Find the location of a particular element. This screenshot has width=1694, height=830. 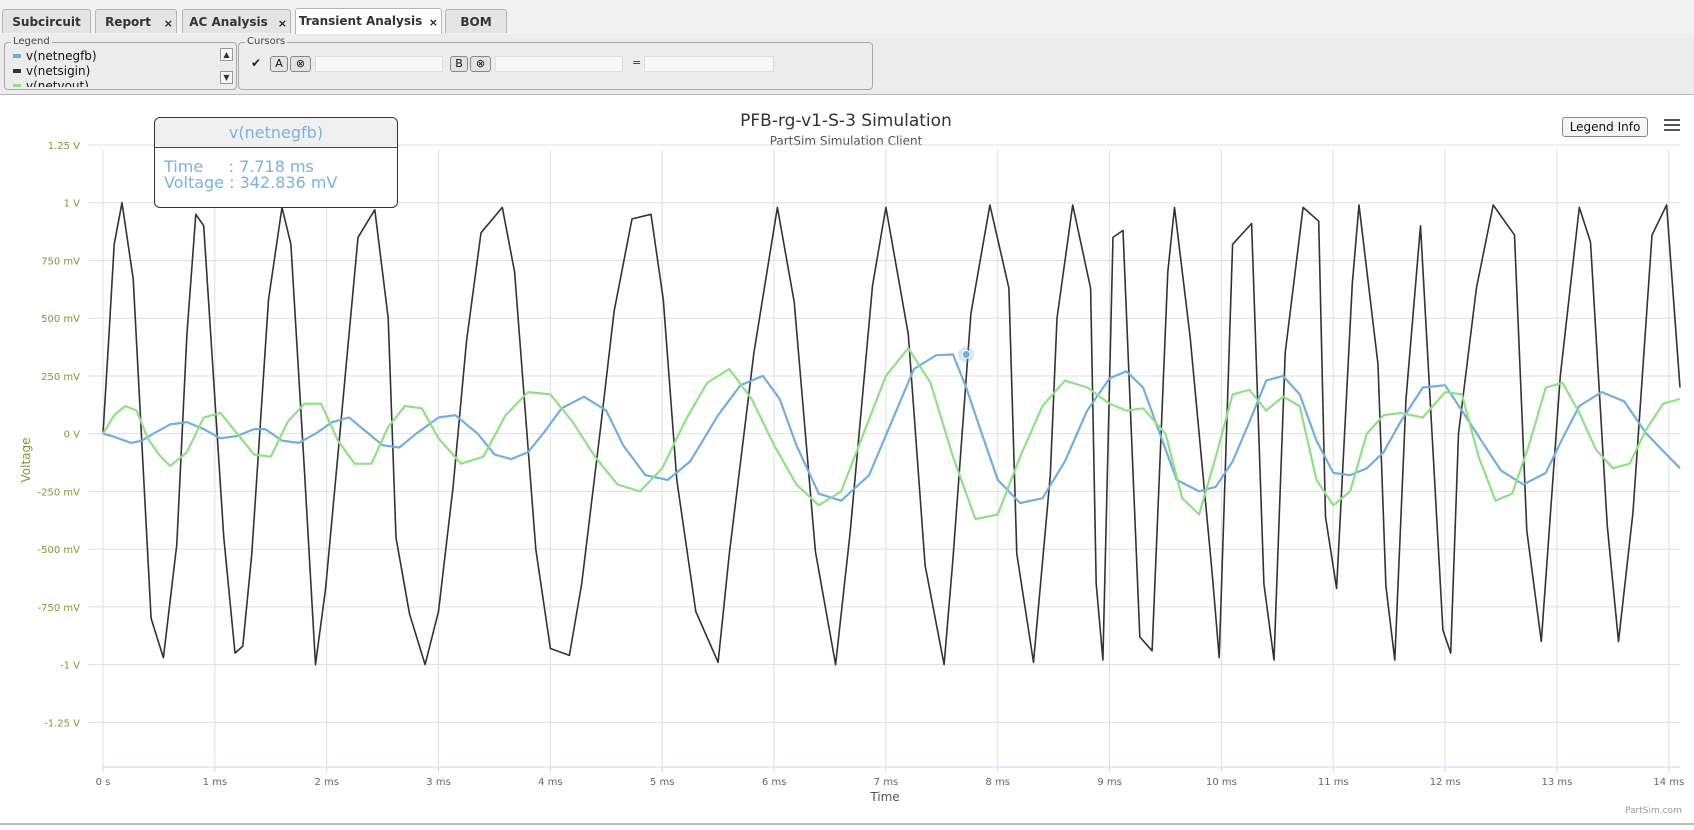

y-tick-label: 1 V is located at coordinates (72, 204).